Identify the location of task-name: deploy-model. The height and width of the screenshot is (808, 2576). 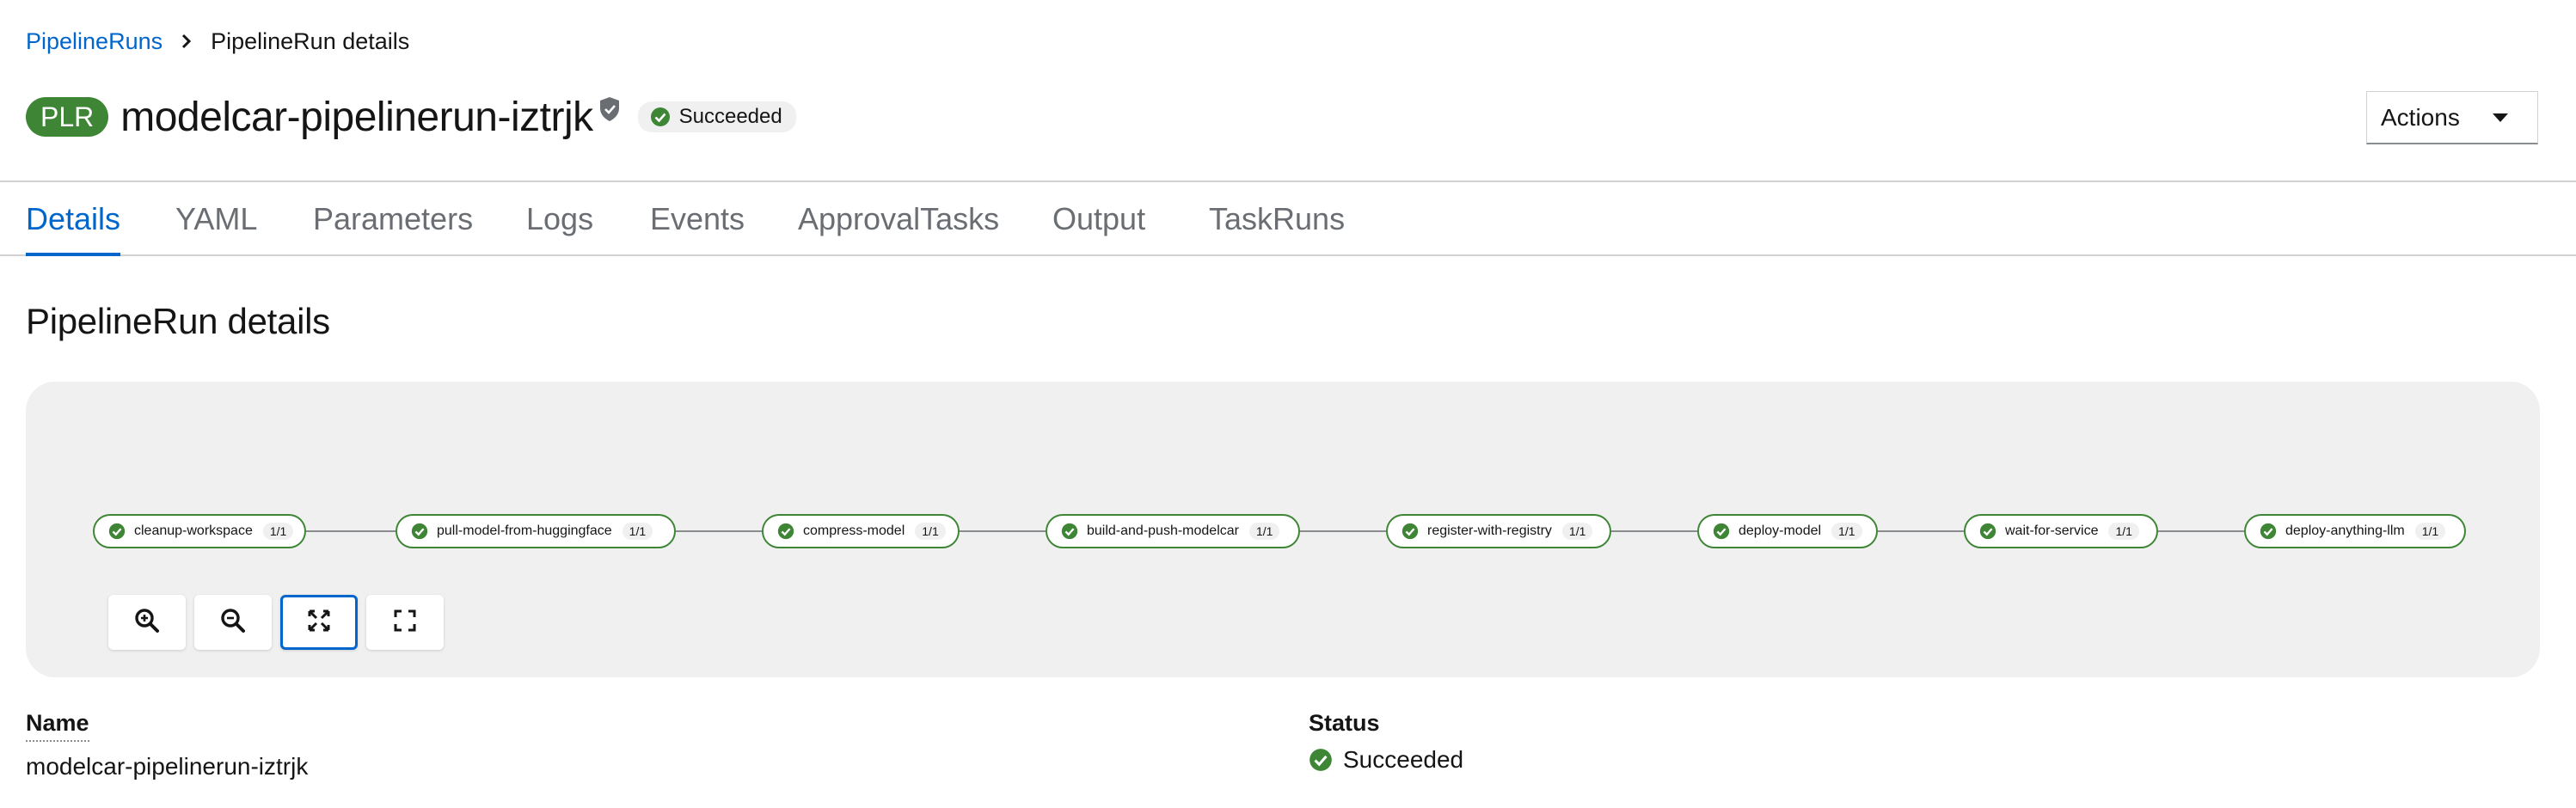
(1781, 530).